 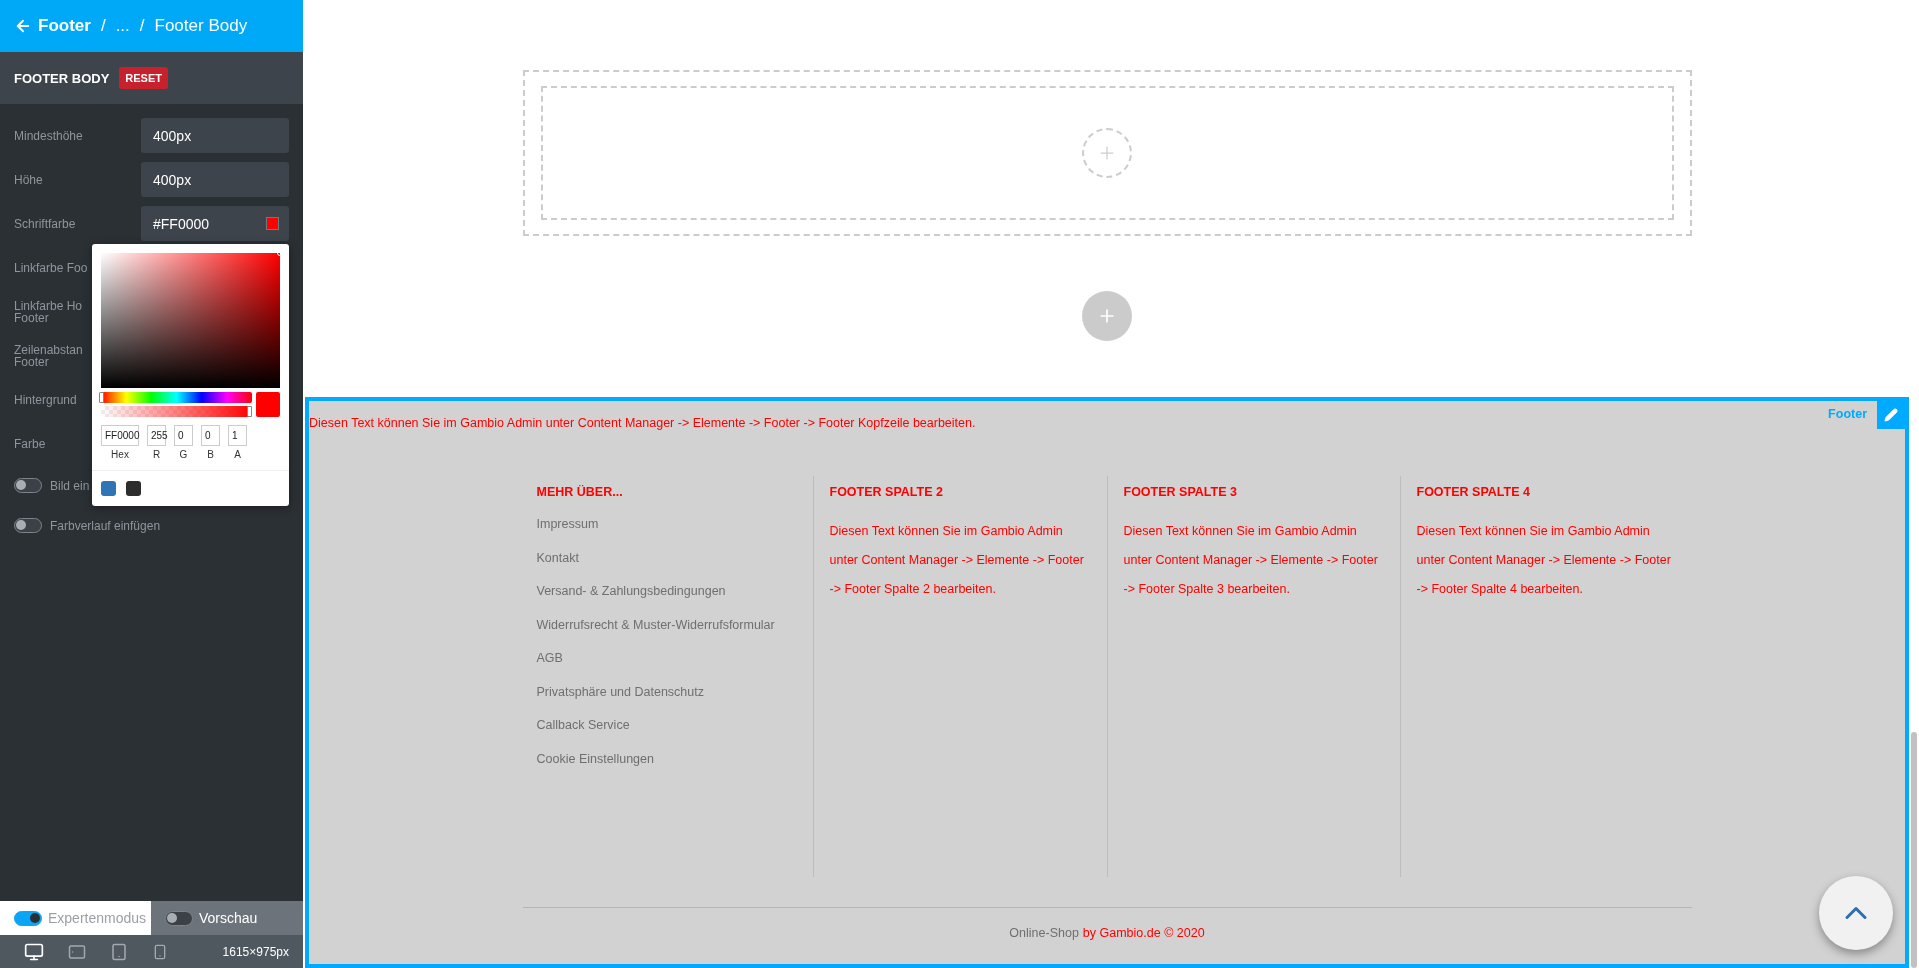 I want to click on menu-link: Widerrufsrecht & Muster-Widerrufsformular, so click(x=655, y=625).